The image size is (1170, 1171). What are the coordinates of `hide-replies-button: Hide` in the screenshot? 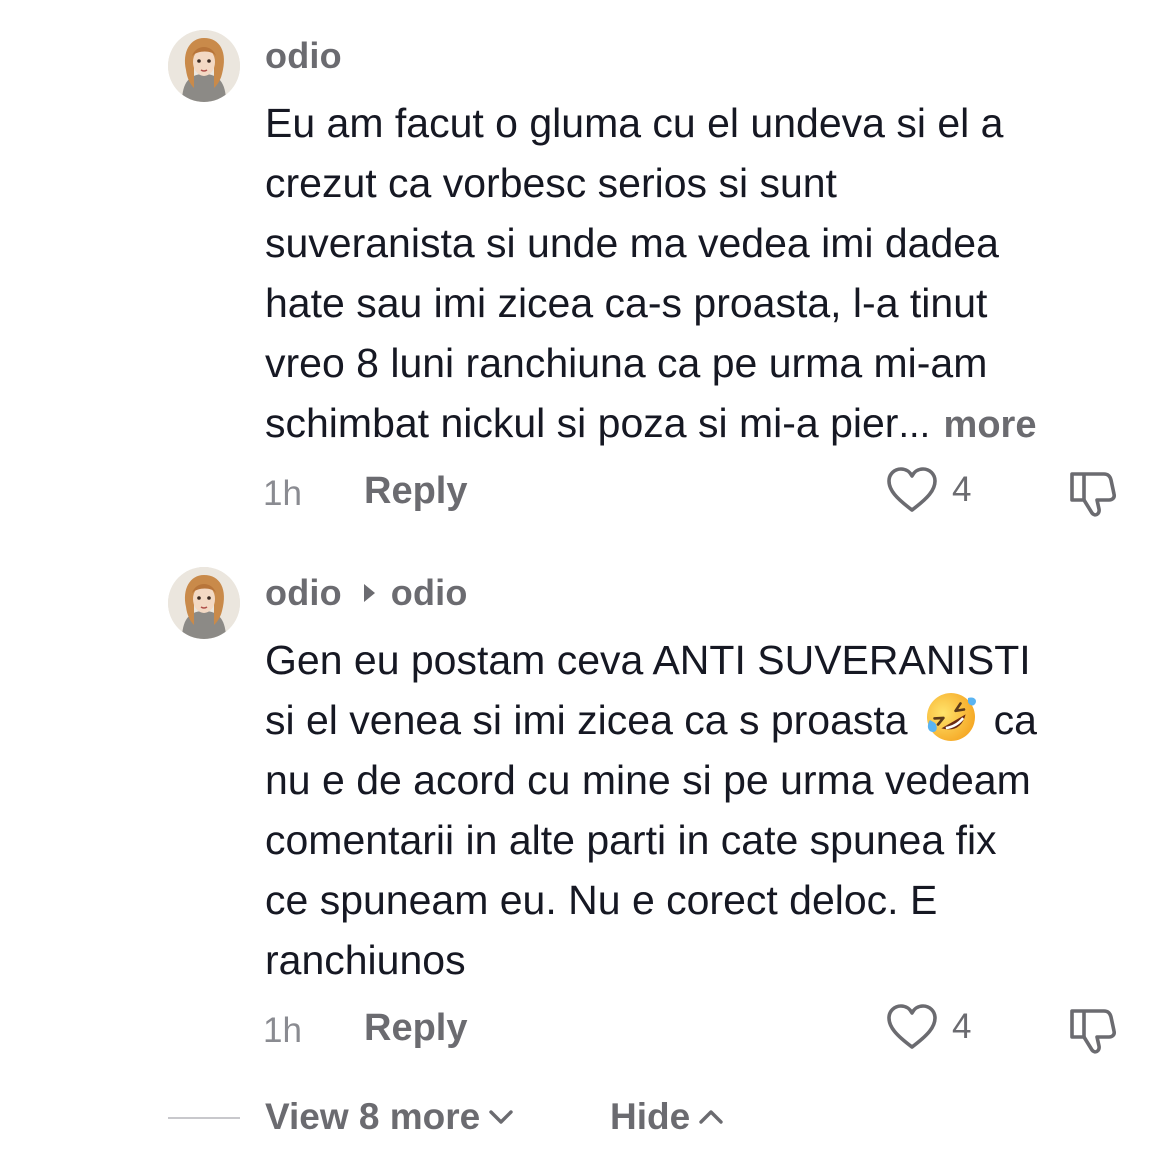 It's located at (667, 1117).